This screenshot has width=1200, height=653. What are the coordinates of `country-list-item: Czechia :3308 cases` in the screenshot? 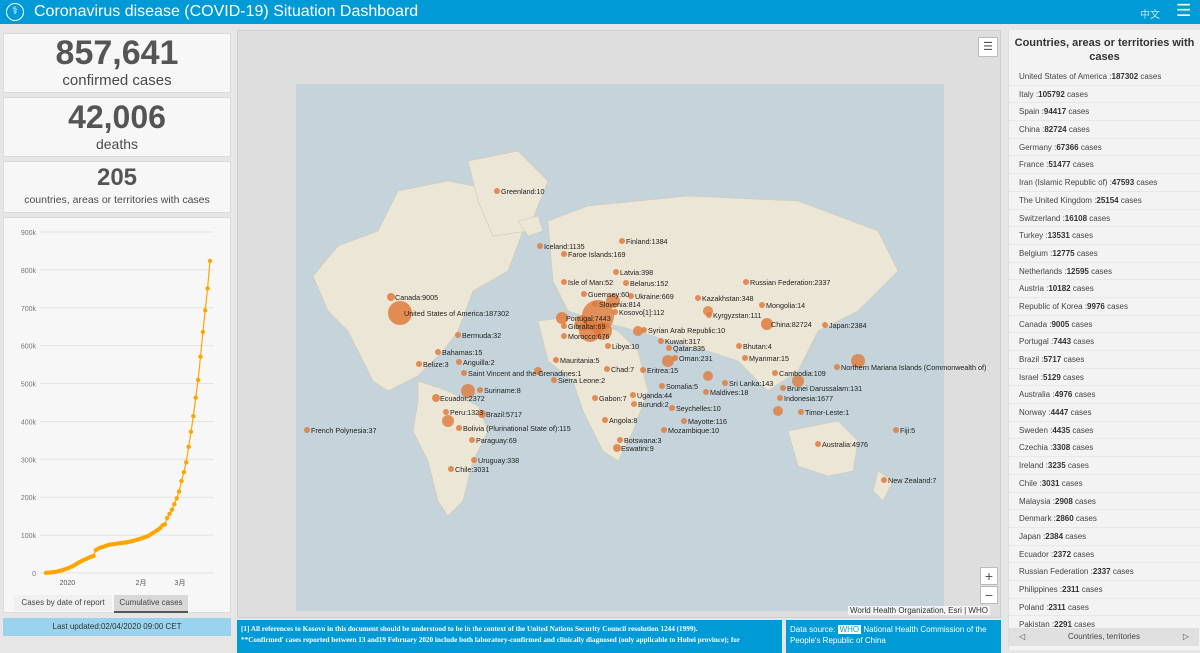 It's located at (1104, 448).